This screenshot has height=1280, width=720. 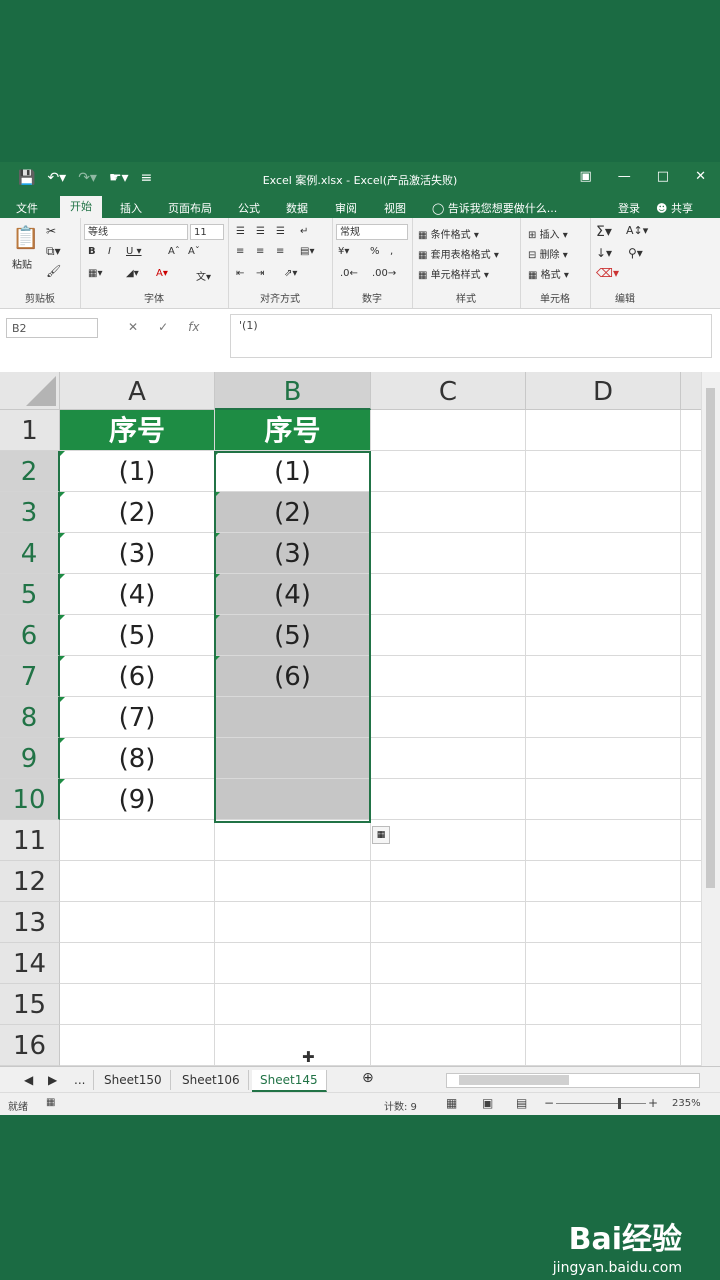 What do you see at coordinates (514, 1080) in the screenshot?
I see `hscroll-thumb` at bounding box center [514, 1080].